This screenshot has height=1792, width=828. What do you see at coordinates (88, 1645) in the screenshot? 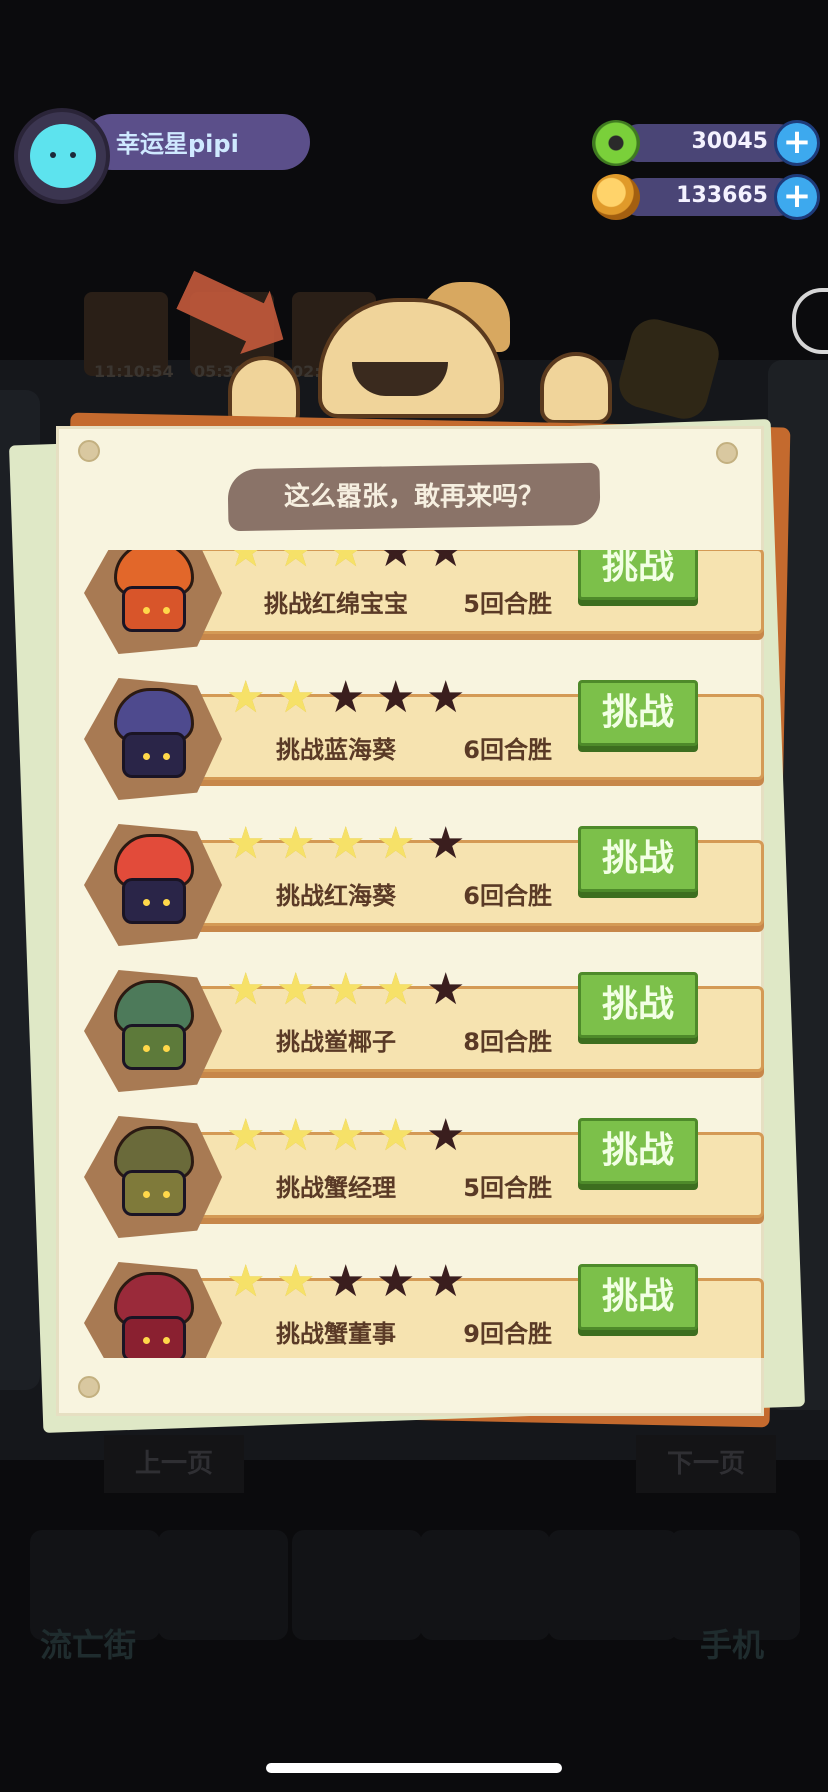
I see `dock-label-street: 流亡街` at bounding box center [88, 1645].